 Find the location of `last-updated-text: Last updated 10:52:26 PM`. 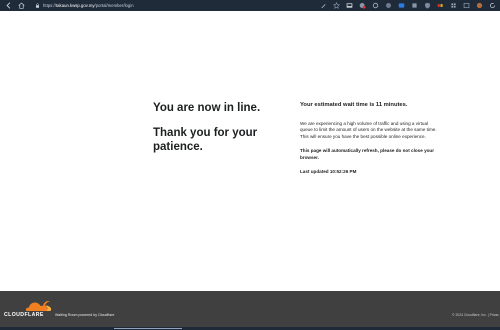

last-updated-text: Last updated 10:52:26 PM is located at coordinates (328, 172).